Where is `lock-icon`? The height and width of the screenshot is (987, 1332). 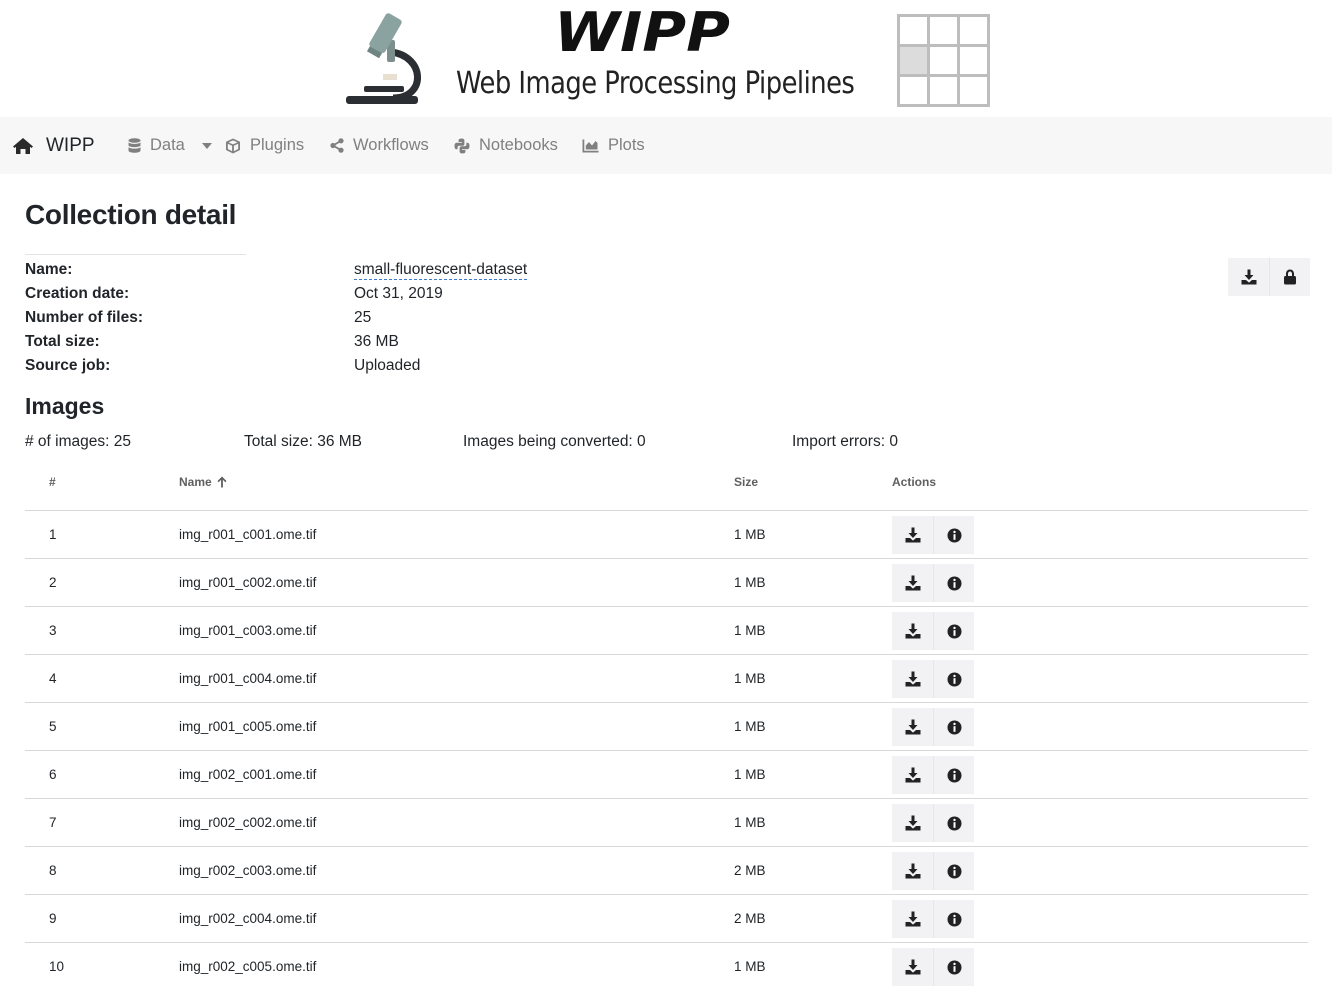
lock-icon is located at coordinates (1290, 277).